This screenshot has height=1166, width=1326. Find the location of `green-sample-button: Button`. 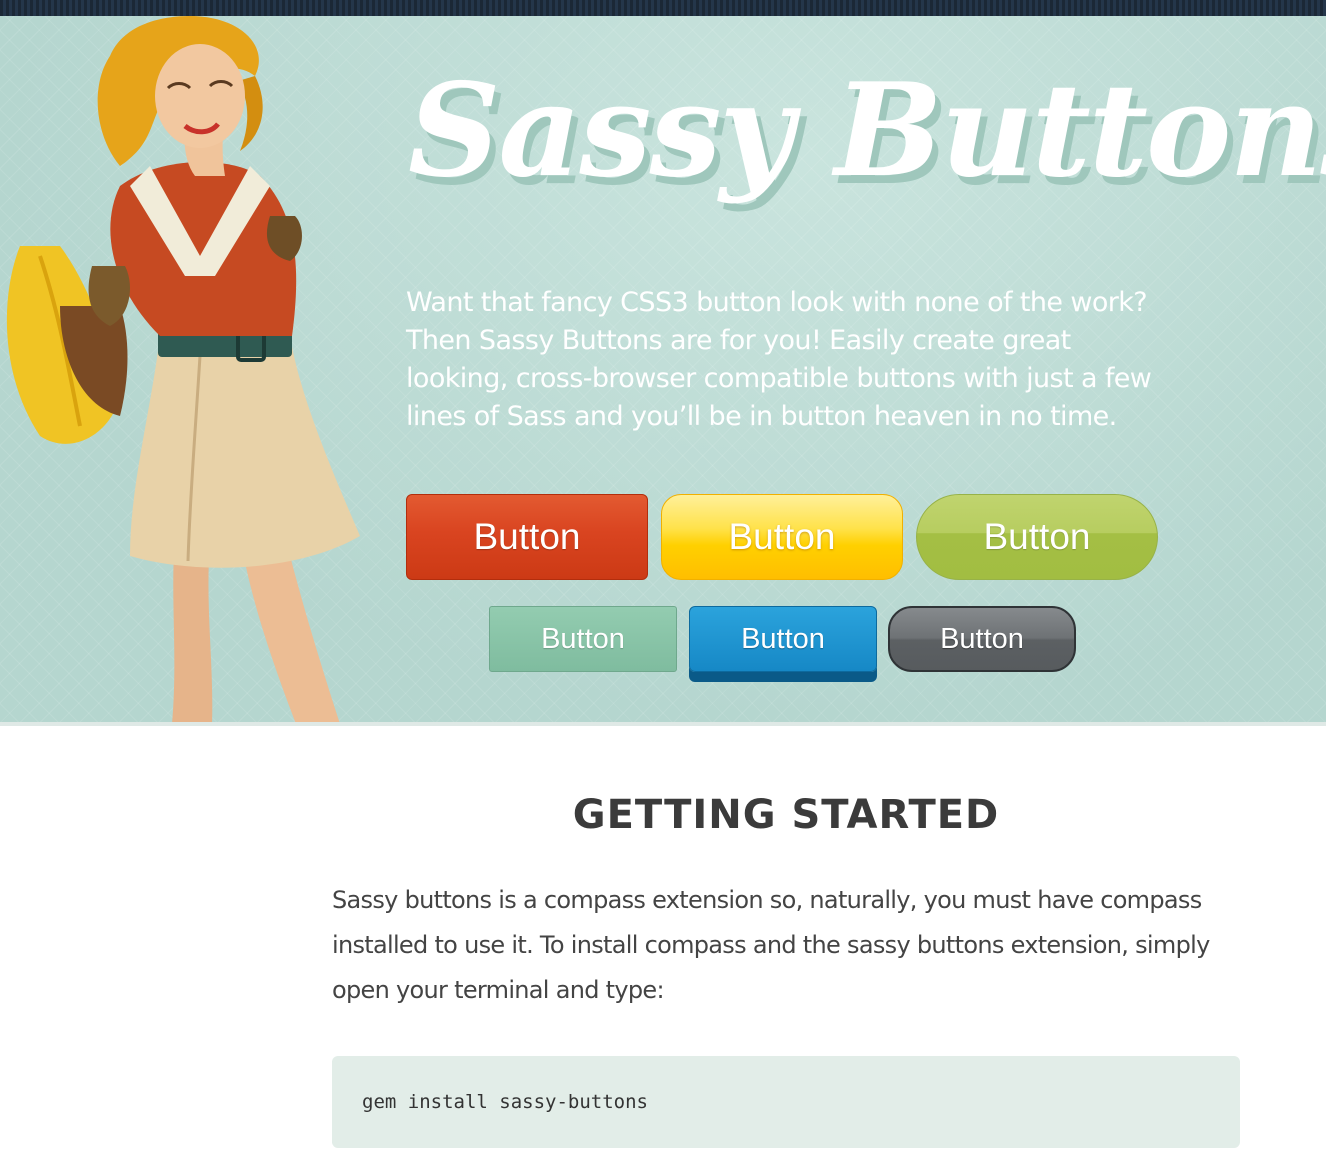

green-sample-button: Button is located at coordinates (1037, 537).